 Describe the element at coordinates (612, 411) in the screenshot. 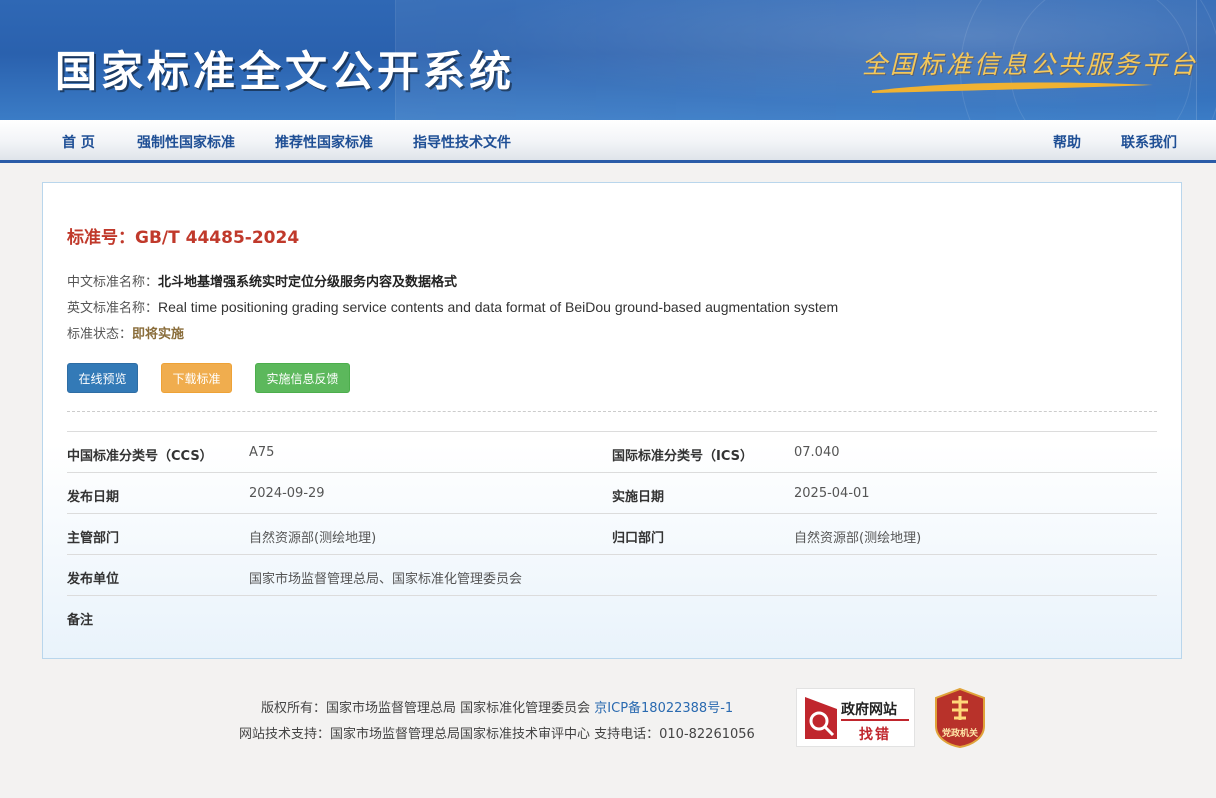

I see `section-divider` at that location.